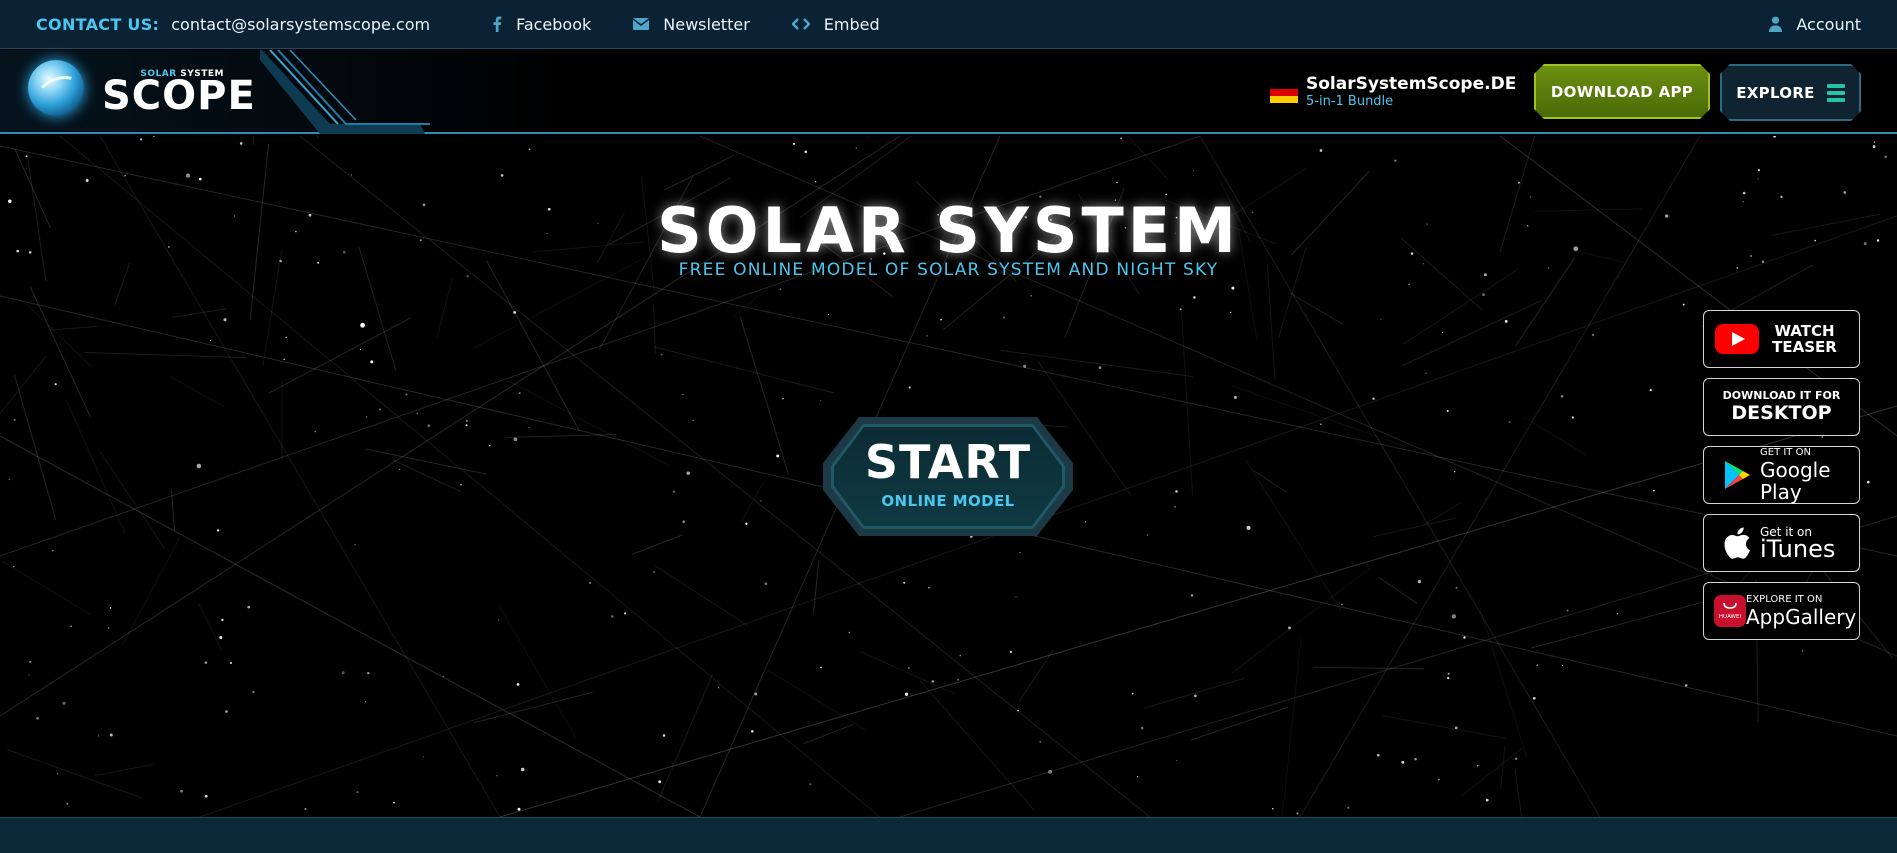 Image resolution: width=1897 pixels, height=853 pixels. I want to click on appgallery-button: HUAWEI EXPLORE IT ON AppGallery, so click(1781, 611).